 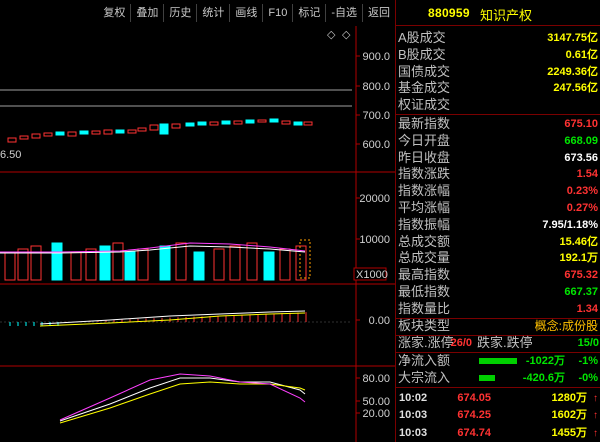 I want to click on stat-value: 0.27%, so click(x=582, y=207).